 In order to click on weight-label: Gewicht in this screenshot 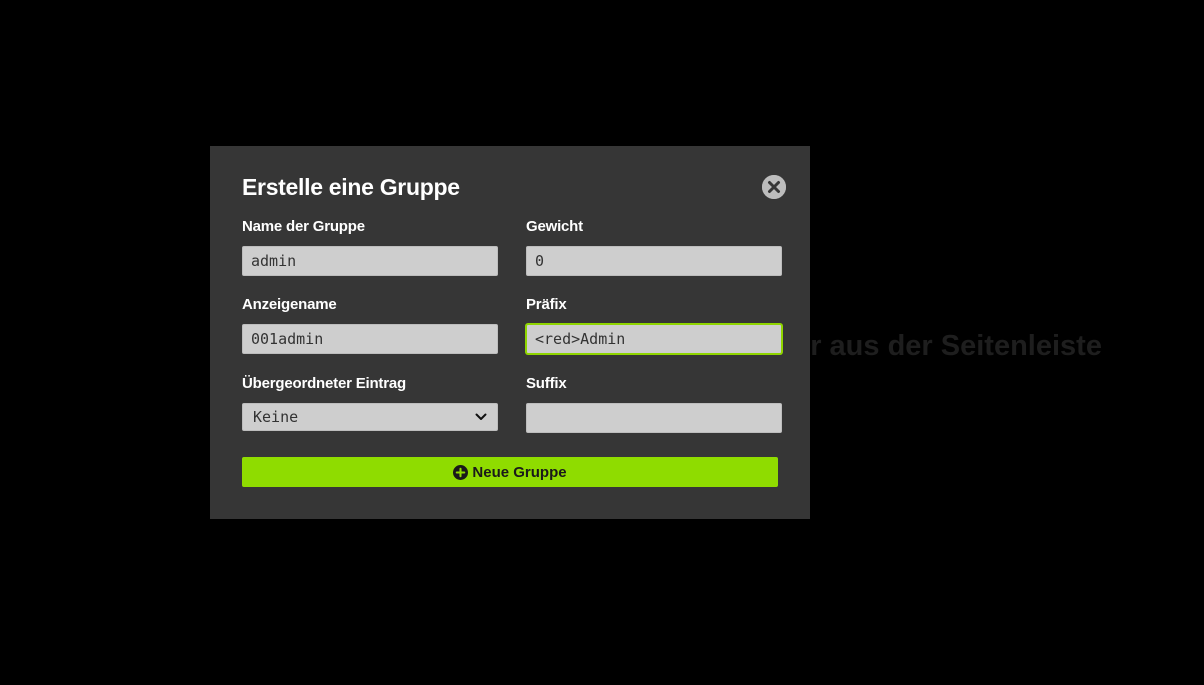, I will do `click(554, 226)`.